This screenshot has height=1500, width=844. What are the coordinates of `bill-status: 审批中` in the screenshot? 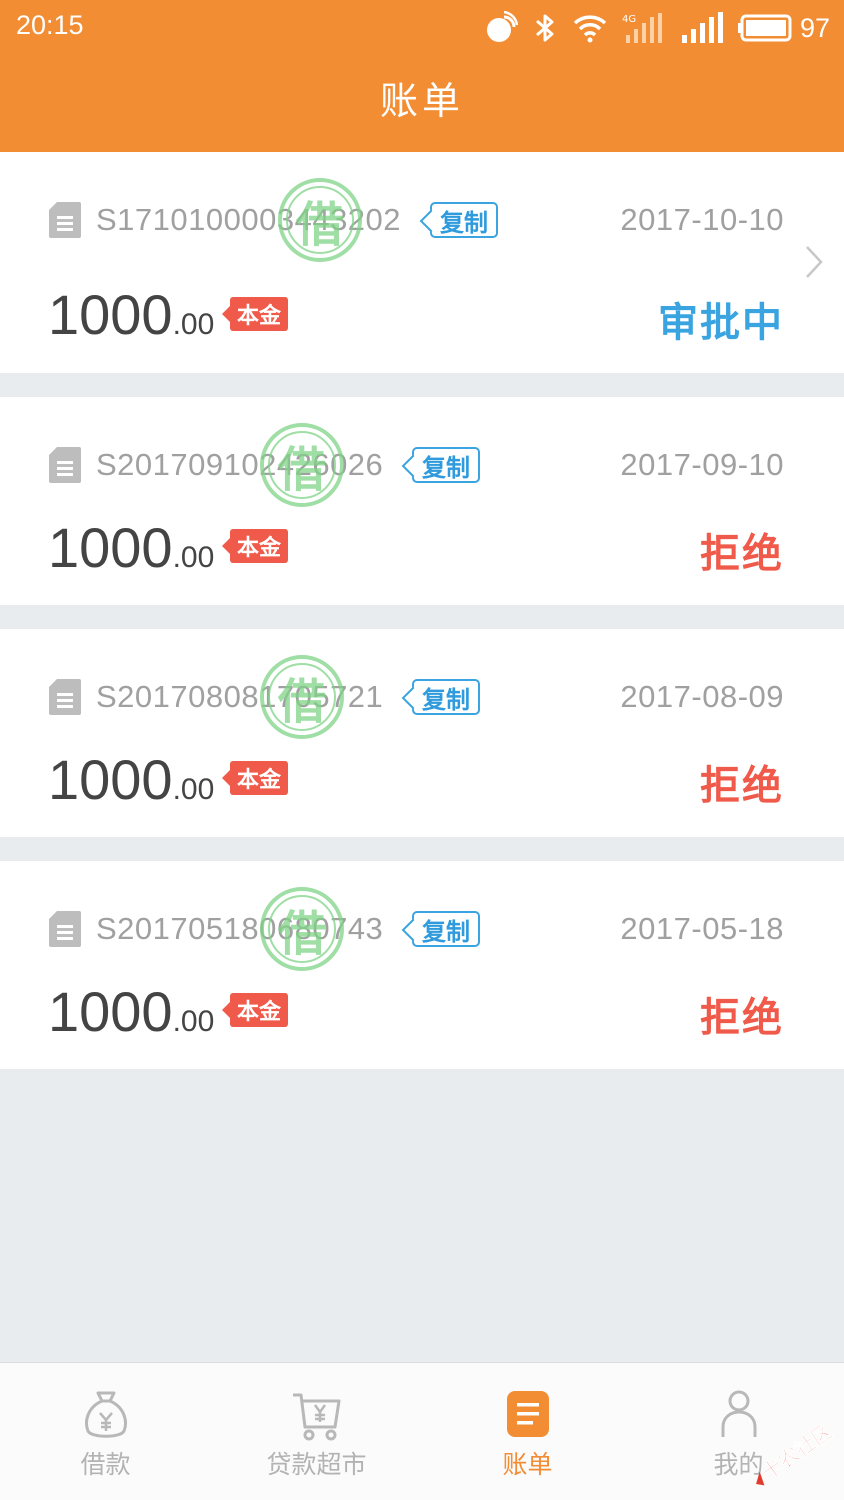 It's located at (721, 323).